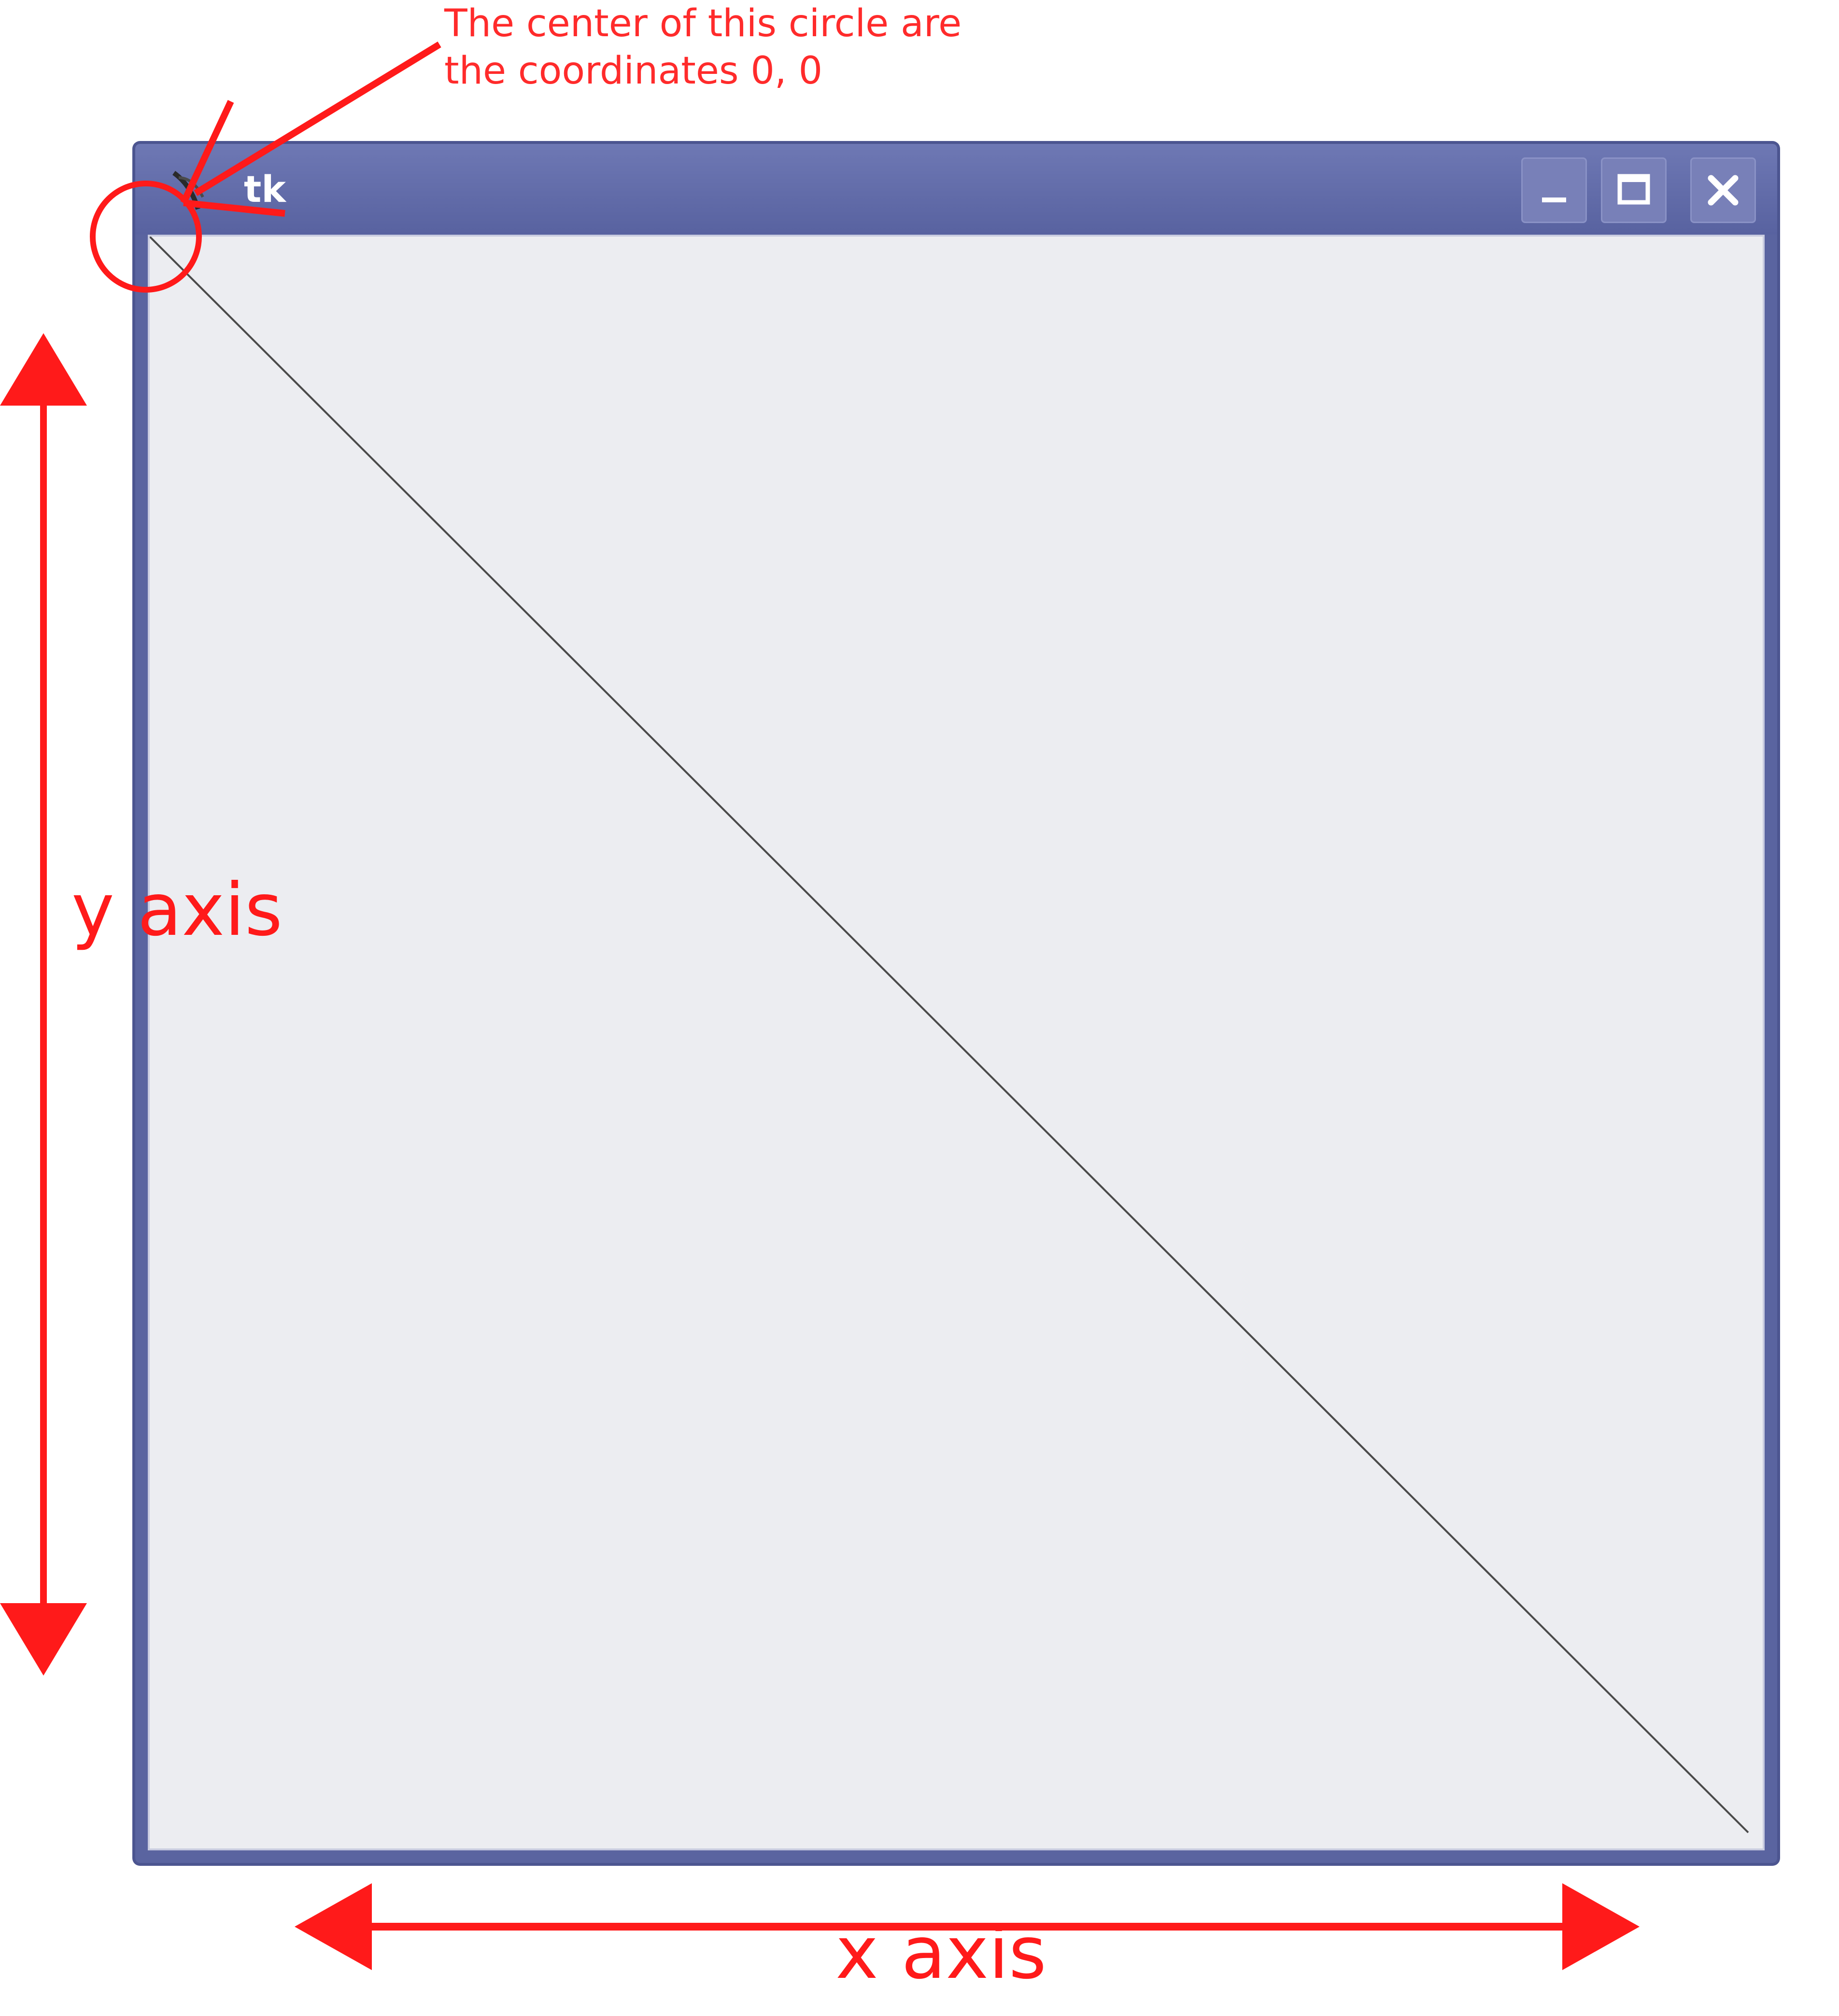 This screenshot has width=1839, height=2016. I want to click on y-axis-arrow, so click(43, 1004).